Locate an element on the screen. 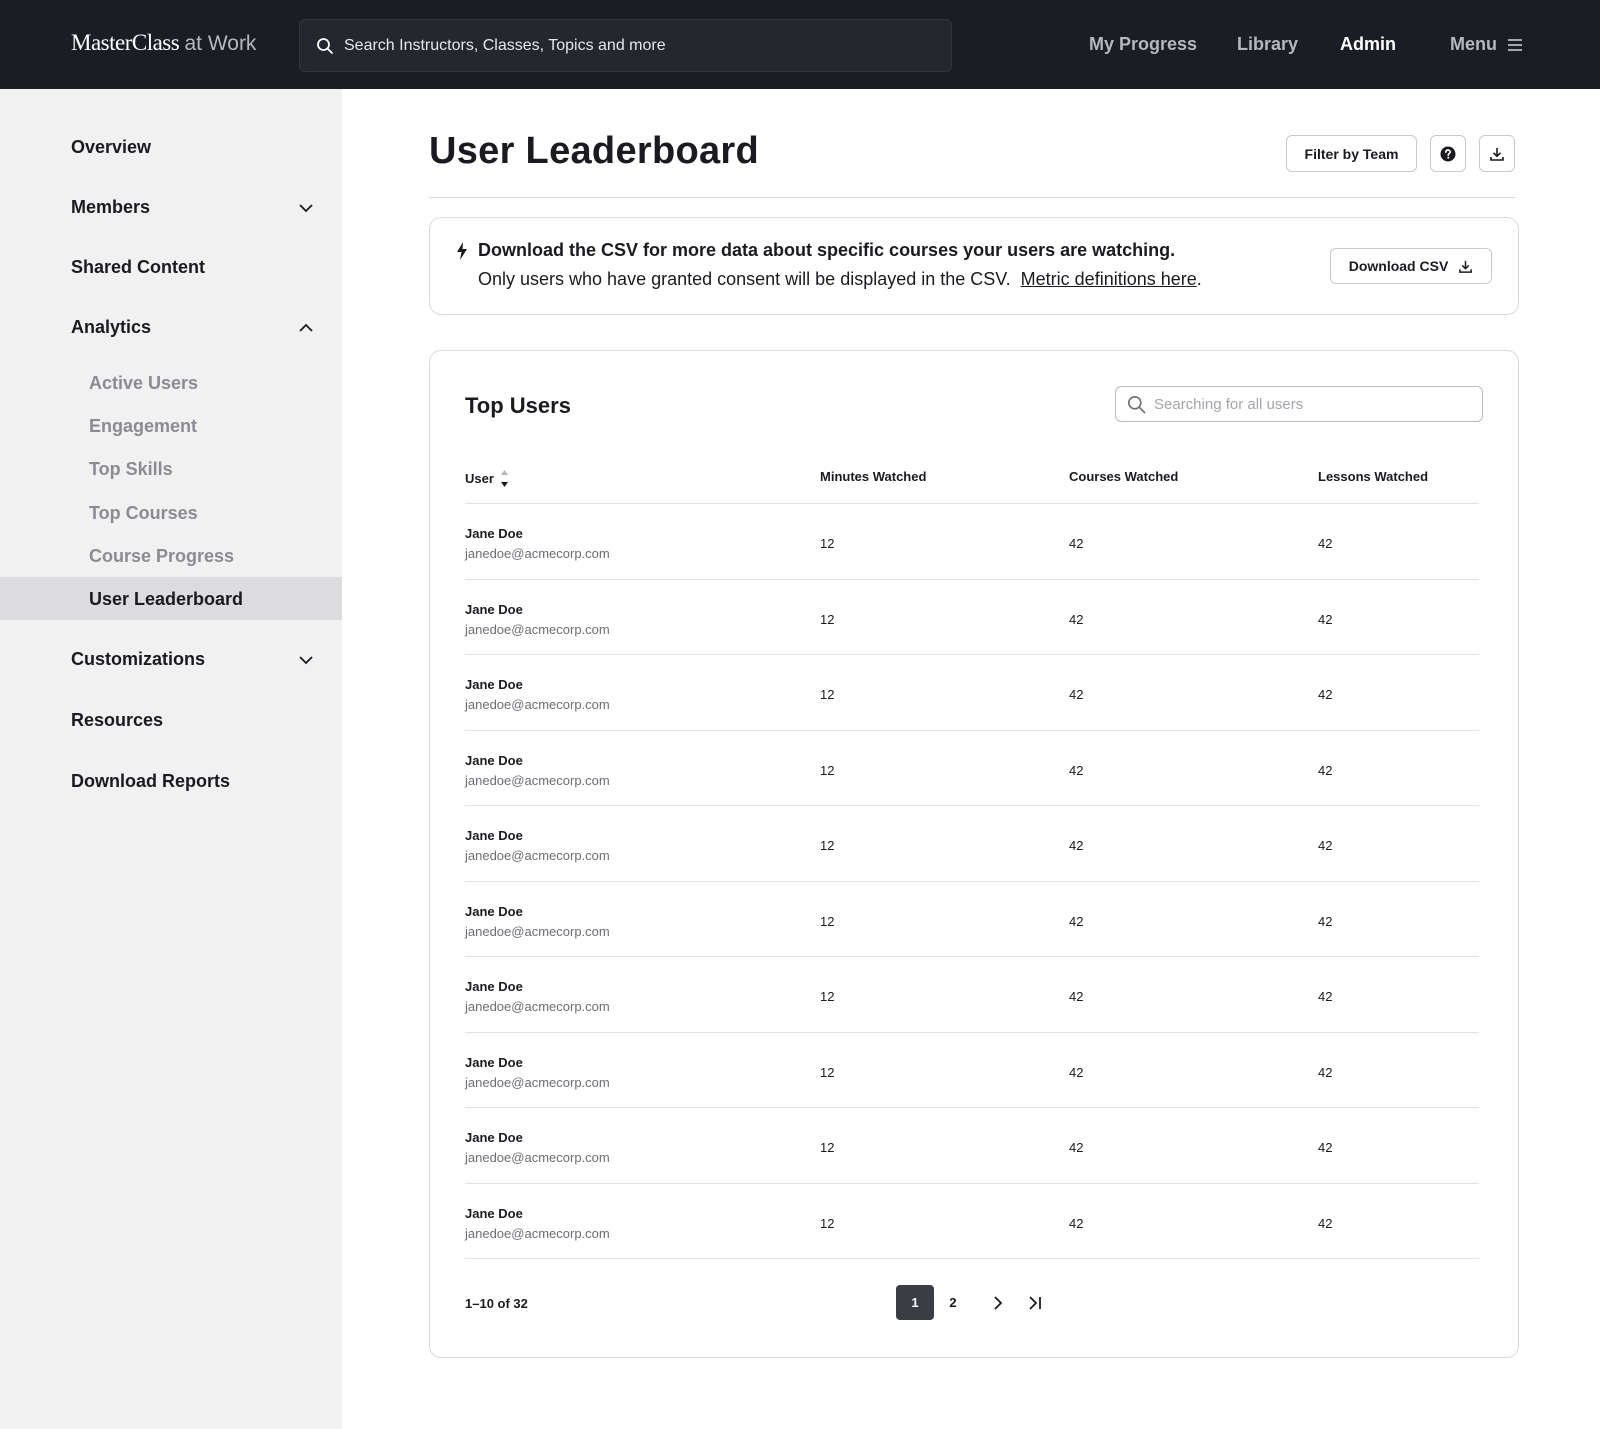  user-search is located at coordinates (1299, 404).